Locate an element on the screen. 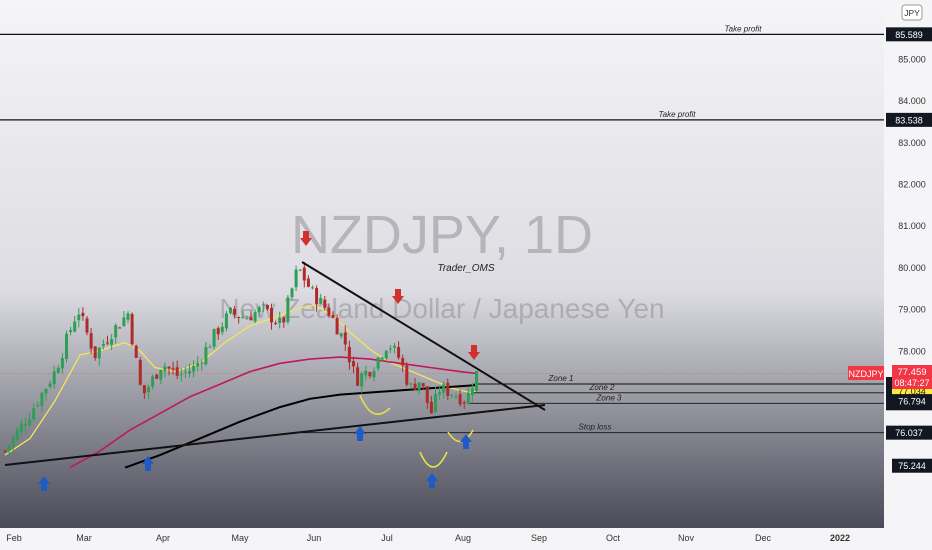  y-tick-label: 82.000 is located at coordinates (912, 185).